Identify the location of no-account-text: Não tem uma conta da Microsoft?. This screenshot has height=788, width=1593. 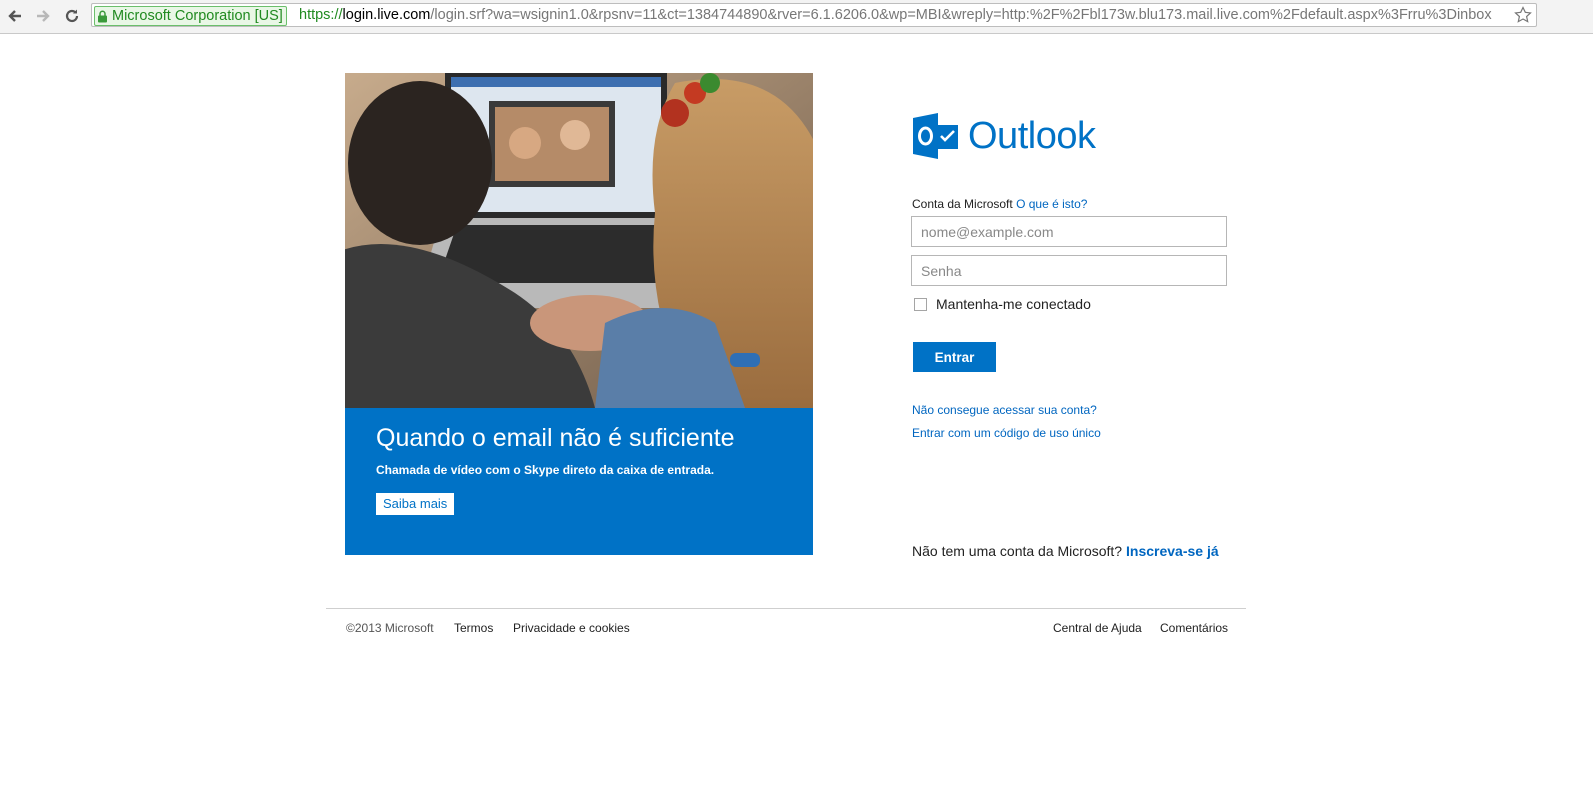
(1017, 551).